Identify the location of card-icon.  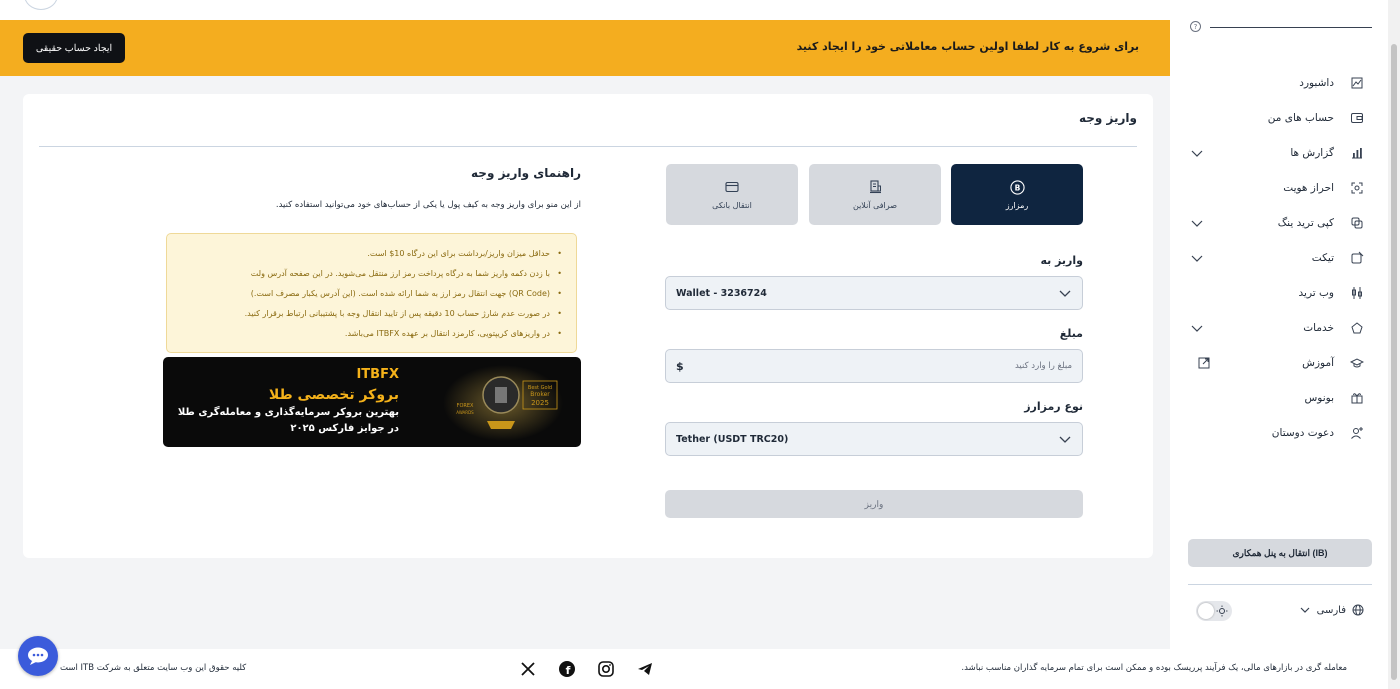
(732, 187).